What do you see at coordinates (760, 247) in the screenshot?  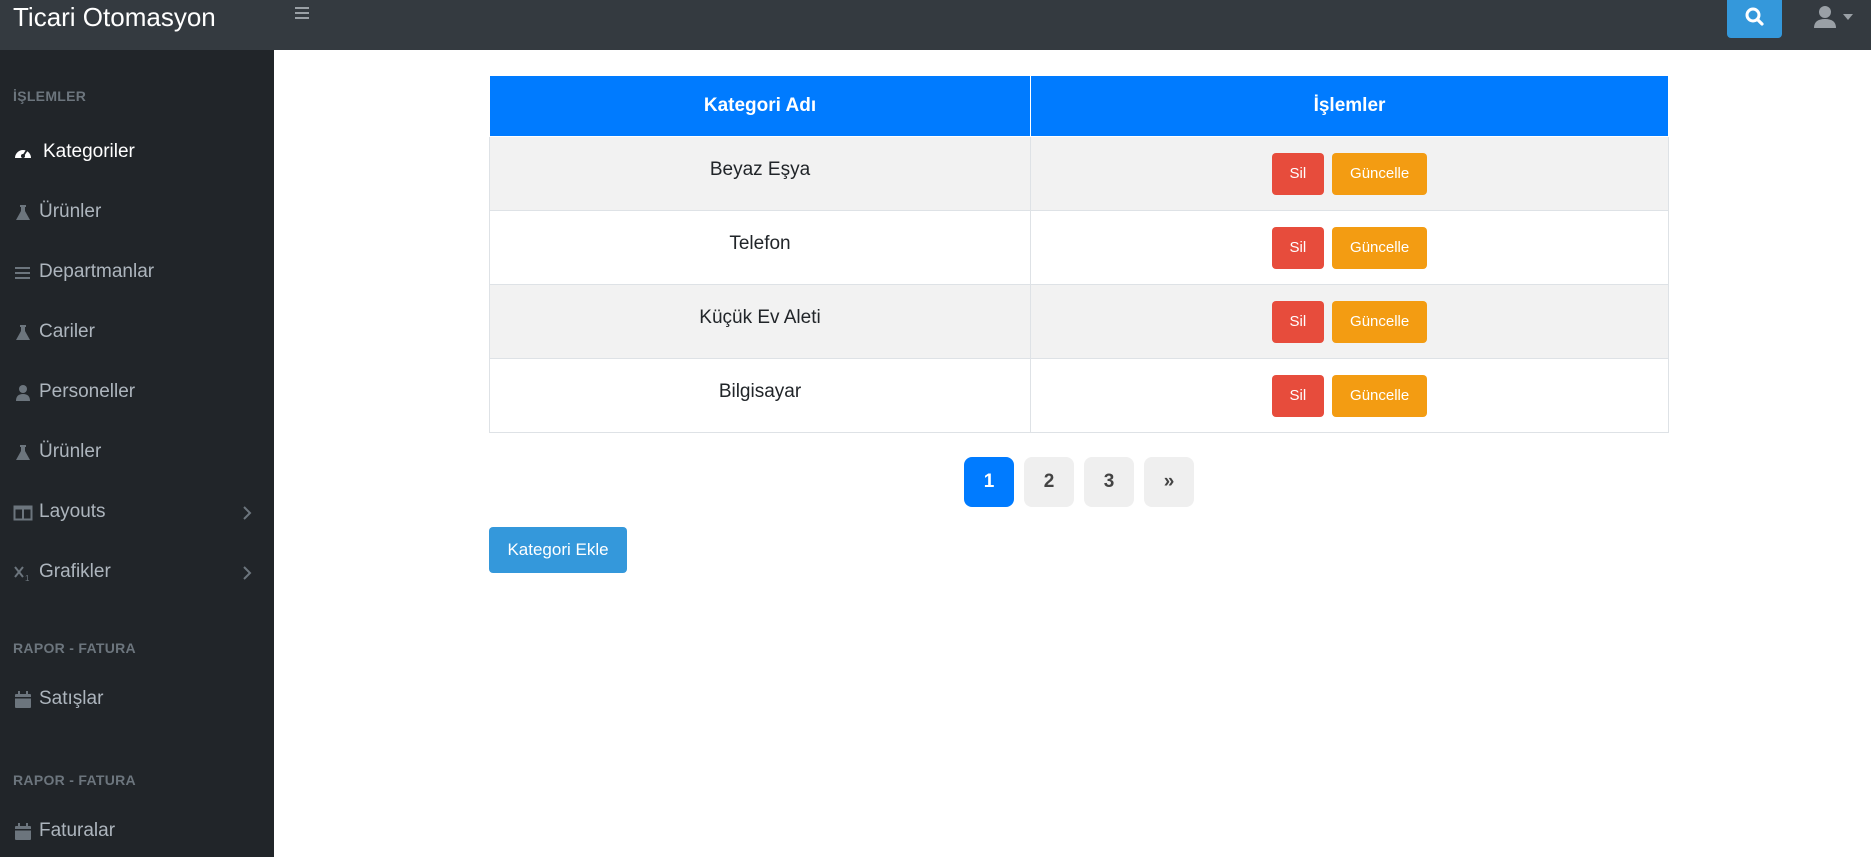 I see `category-name-cell: Telefon` at bounding box center [760, 247].